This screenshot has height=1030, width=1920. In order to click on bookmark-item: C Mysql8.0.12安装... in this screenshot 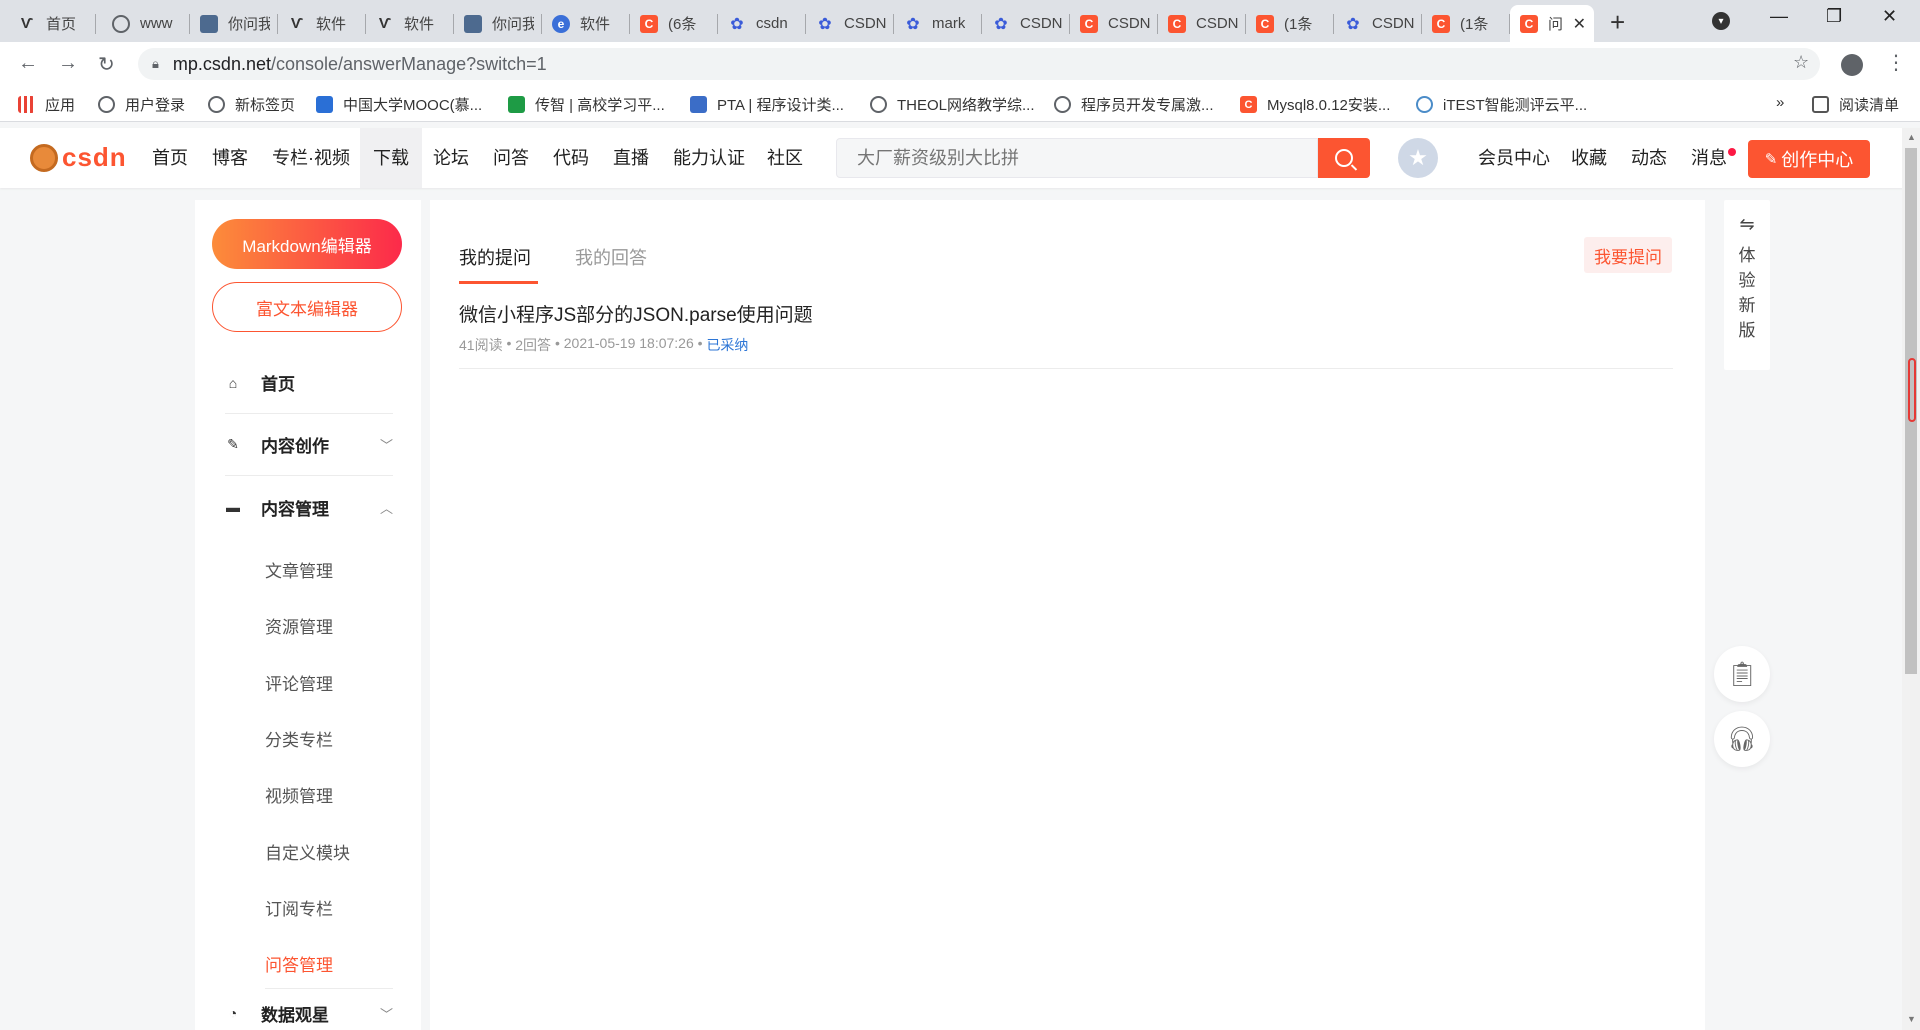, I will do `click(1315, 104)`.